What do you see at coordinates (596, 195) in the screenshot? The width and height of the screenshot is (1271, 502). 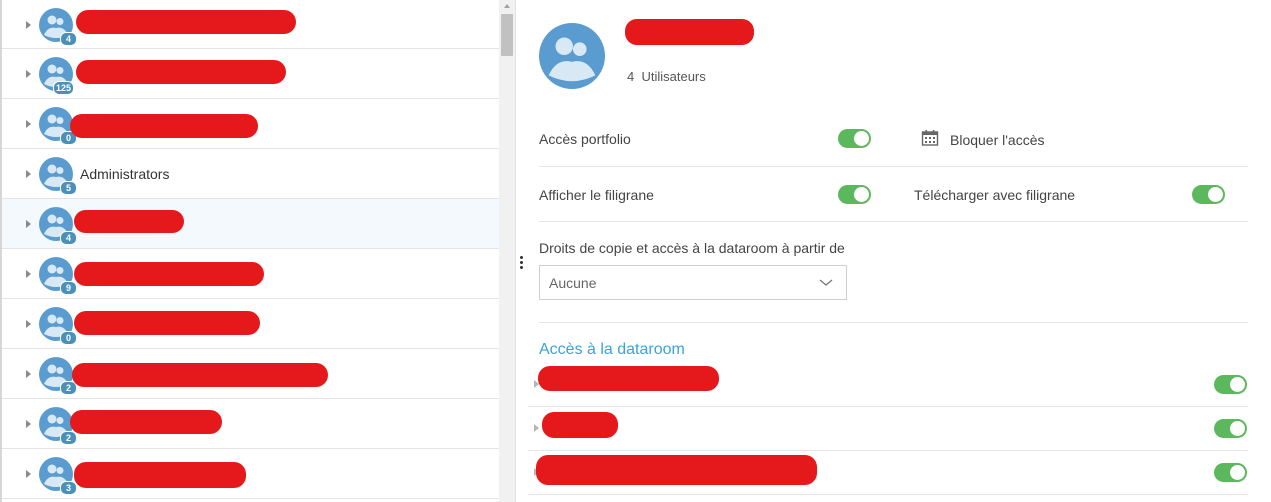 I see `show-watermark-label: Afficher le filigrane` at bounding box center [596, 195].